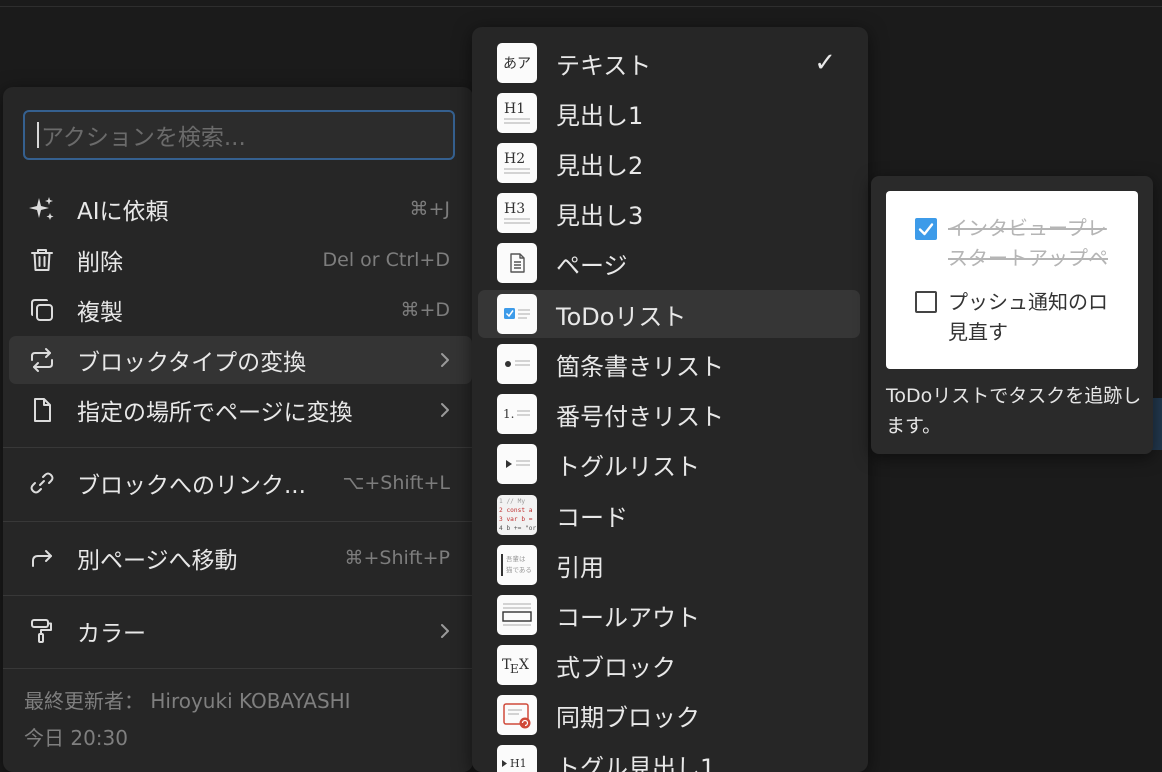 Image resolution: width=1162 pixels, height=772 pixels. What do you see at coordinates (1012, 280) in the screenshot?
I see `preview-card: インタビュープレ スタートアップペ プッシュ通知のロ 見直す` at bounding box center [1012, 280].